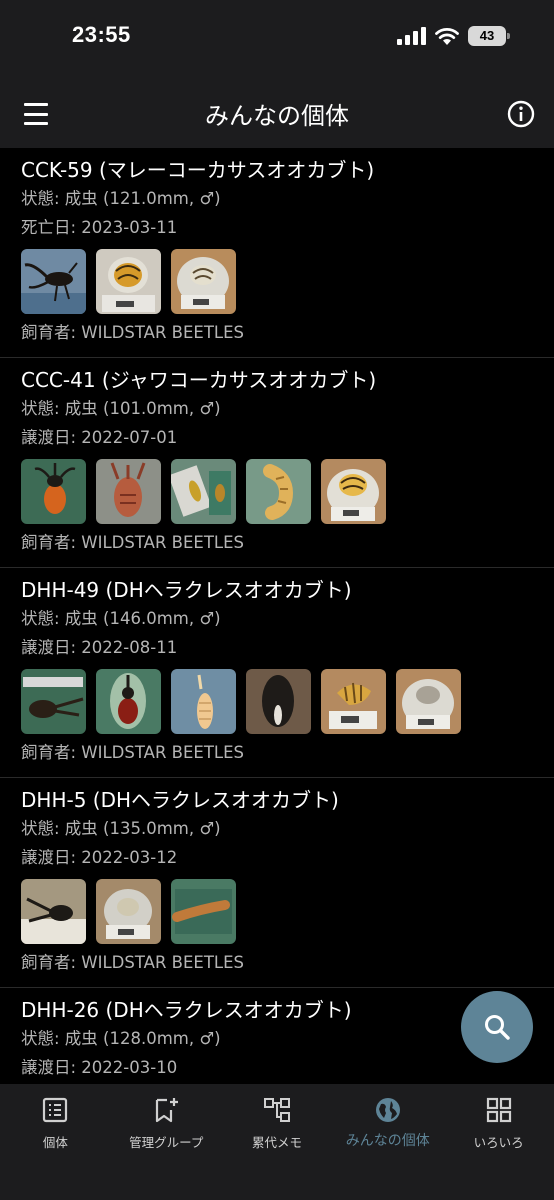 The width and height of the screenshot is (554, 1200). What do you see at coordinates (277, 40) in the screenshot?
I see `status-bar: 23:55 43` at bounding box center [277, 40].